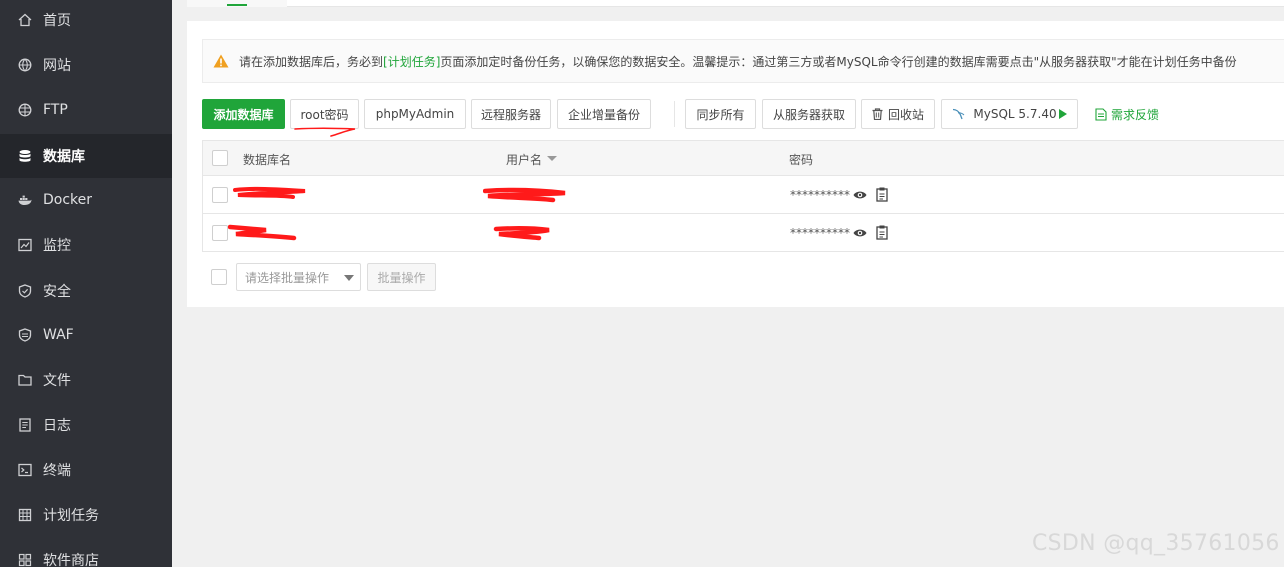 Image resolution: width=1284 pixels, height=567 pixels. What do you see at coordinates (243, 114) in the screenshot?
I see `add-database-button: 添加数据库` at bounding box center [243, 114].